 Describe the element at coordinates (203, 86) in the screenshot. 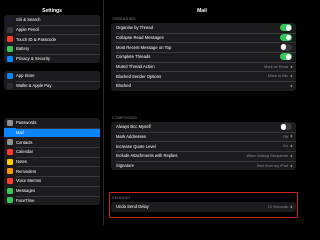

I see `setting-row-blocked: Blocked` at that location.